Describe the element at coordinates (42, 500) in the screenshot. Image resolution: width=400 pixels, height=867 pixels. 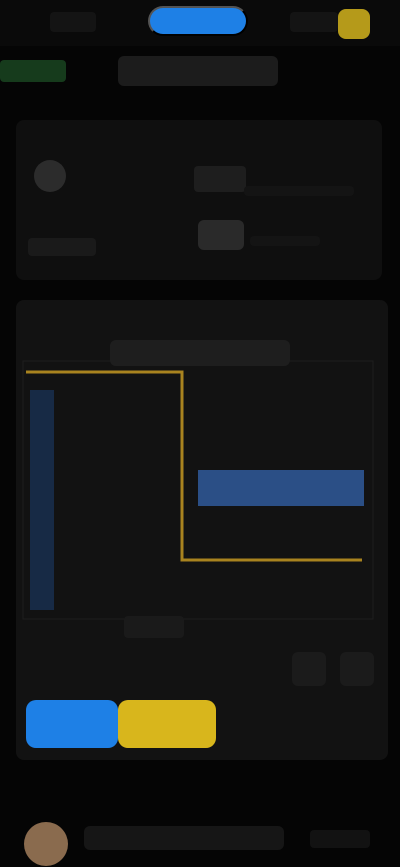
I see `blue-left-bar` at that location.